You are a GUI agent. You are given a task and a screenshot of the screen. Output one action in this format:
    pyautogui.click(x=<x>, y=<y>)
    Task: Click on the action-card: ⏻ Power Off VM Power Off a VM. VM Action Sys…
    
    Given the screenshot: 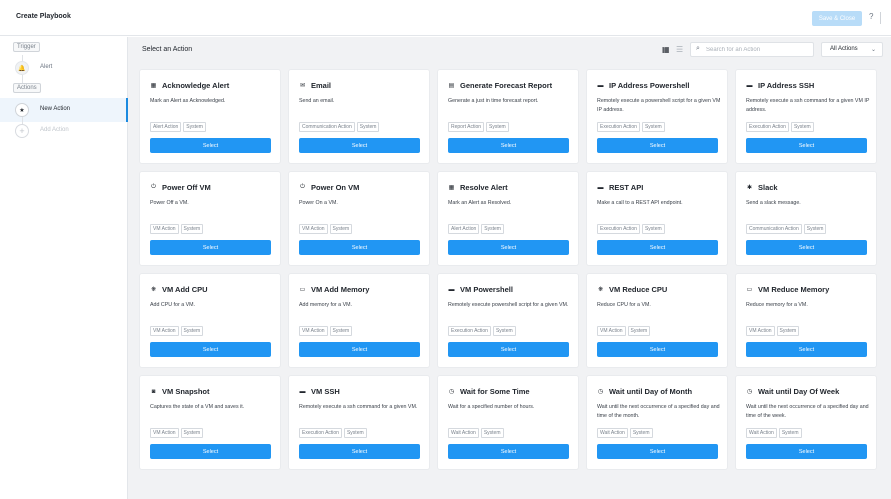 What is the action you would take?
    pyautogui.click(x=210, y=218)
    